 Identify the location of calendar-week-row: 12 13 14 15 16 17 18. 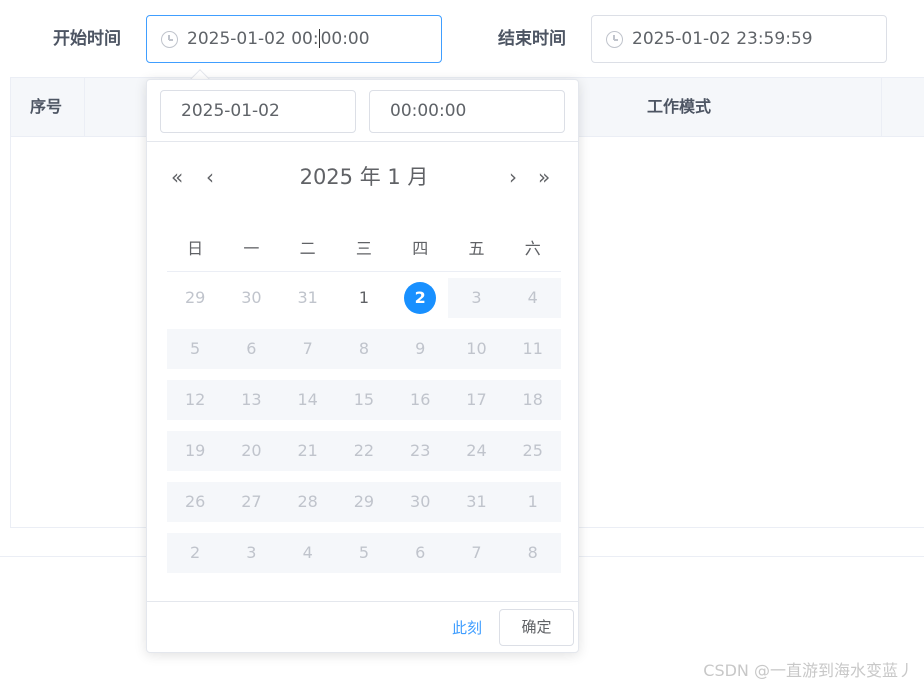
(364, 400).